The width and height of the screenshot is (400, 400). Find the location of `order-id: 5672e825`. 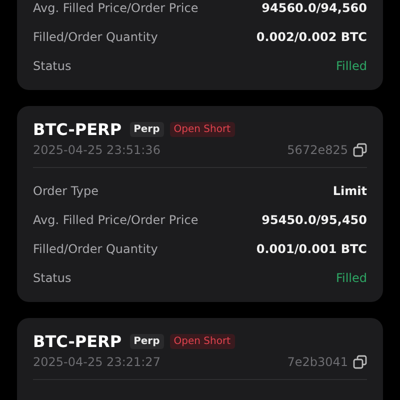

order-id: 5672e825 is located at coordinates (317, 150).